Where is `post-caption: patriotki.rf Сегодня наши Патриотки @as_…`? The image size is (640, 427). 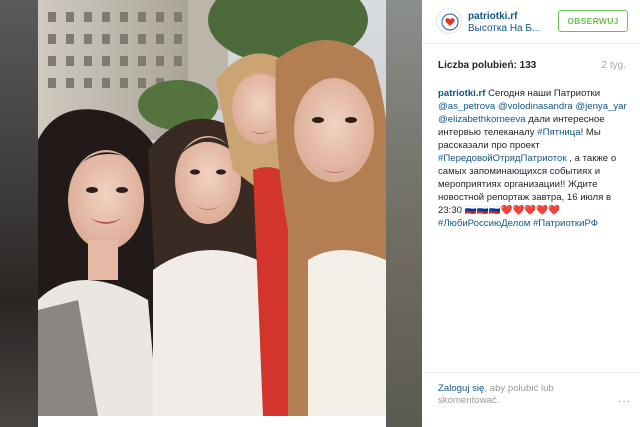
post-caption: patriotki.rf Сегодня наши Патриотки @as_… is located at coordinates (535, 158).